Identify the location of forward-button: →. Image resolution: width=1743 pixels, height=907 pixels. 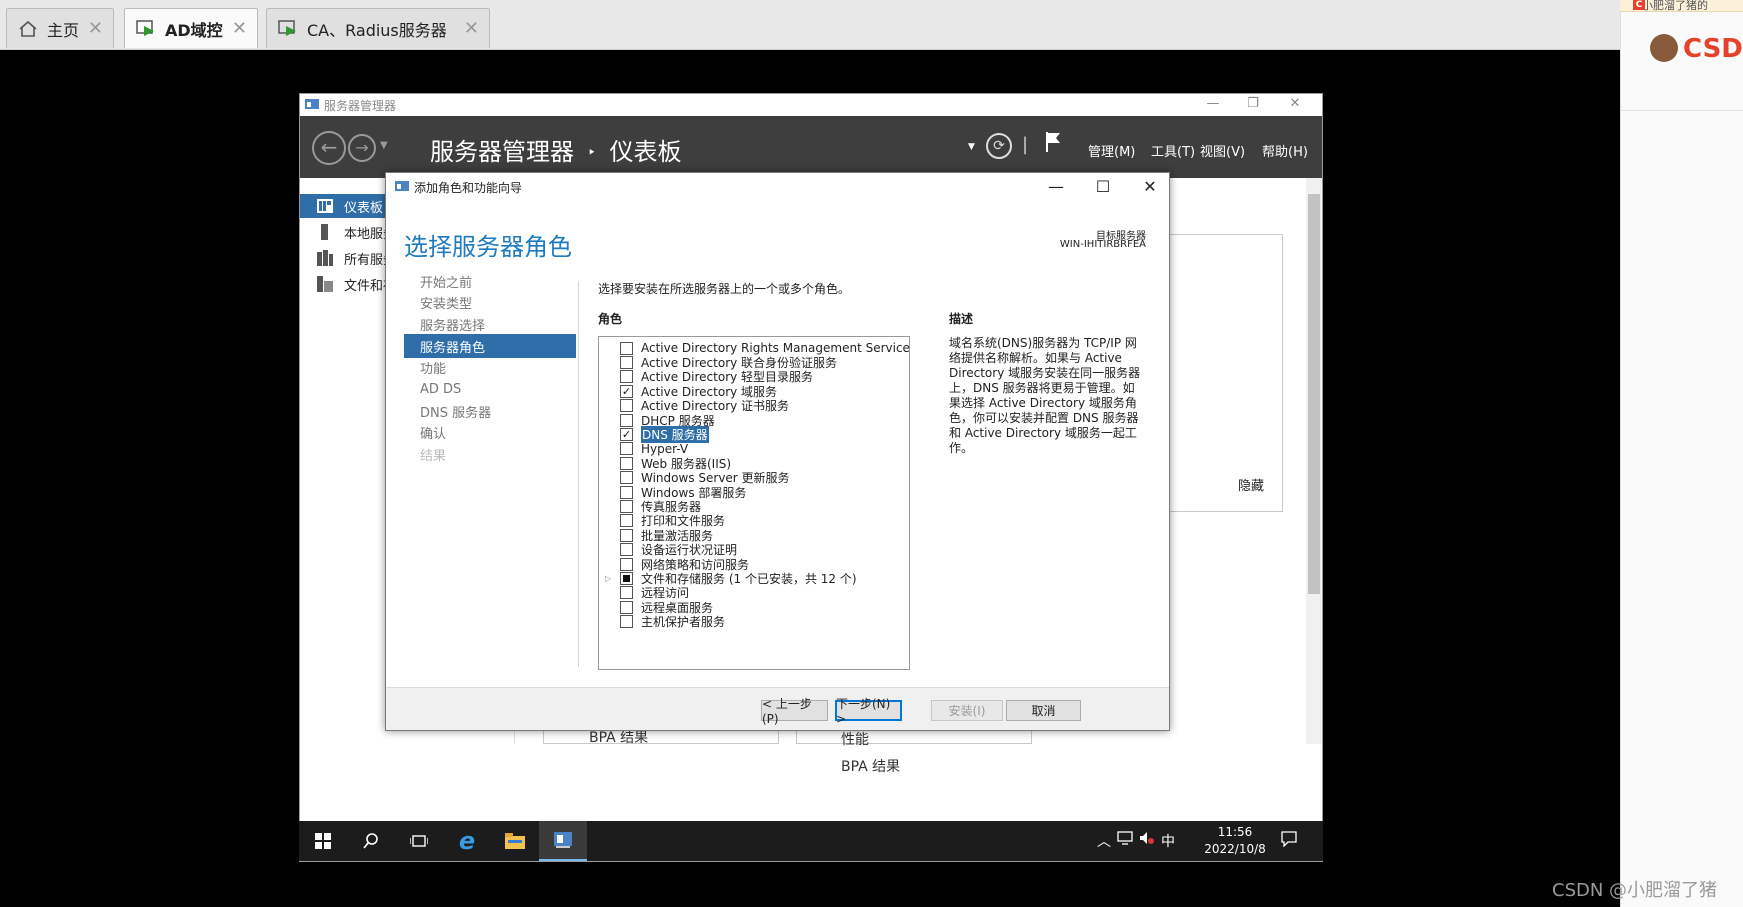
(362, 148).